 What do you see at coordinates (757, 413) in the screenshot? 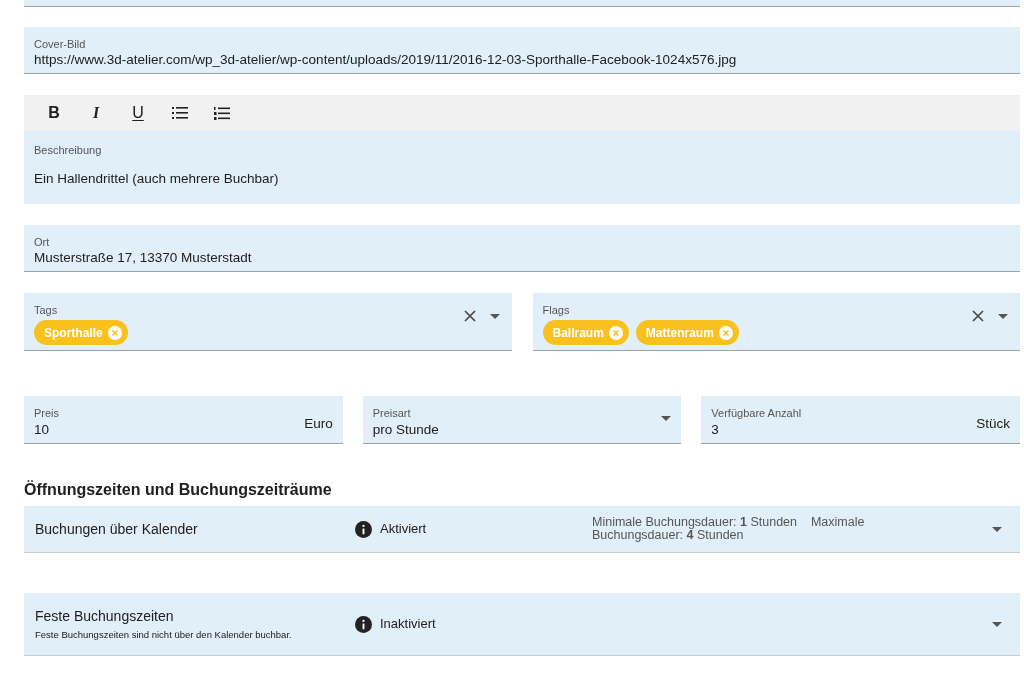
I see `field-label: Verfügbare Anzahl` at bounding box center [757, 413].